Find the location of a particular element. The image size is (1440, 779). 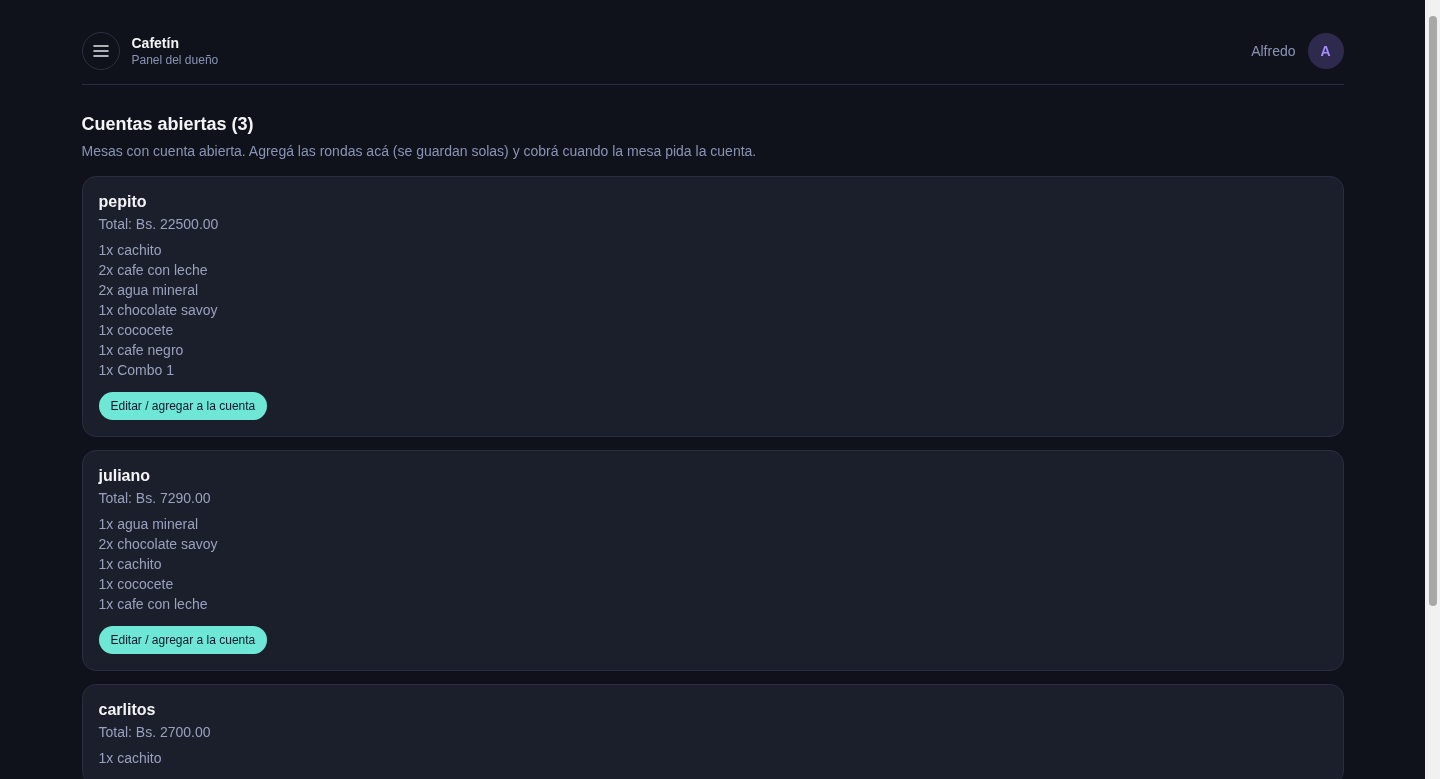

account-total: Total: Bs. 22500.00 is located at coordinates (159, 224).